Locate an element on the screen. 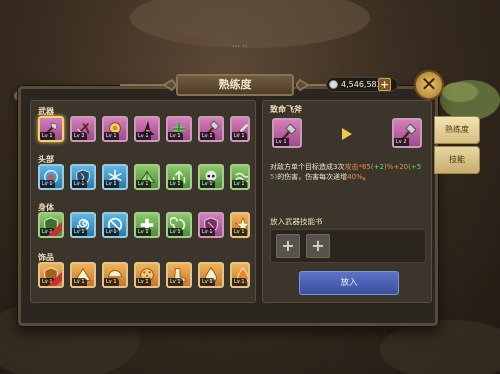 Image resolution: width=500 pixels, height=374 pixels. skill-slot-weapon-6: Lv 1 is located at coordinates (211, 129).